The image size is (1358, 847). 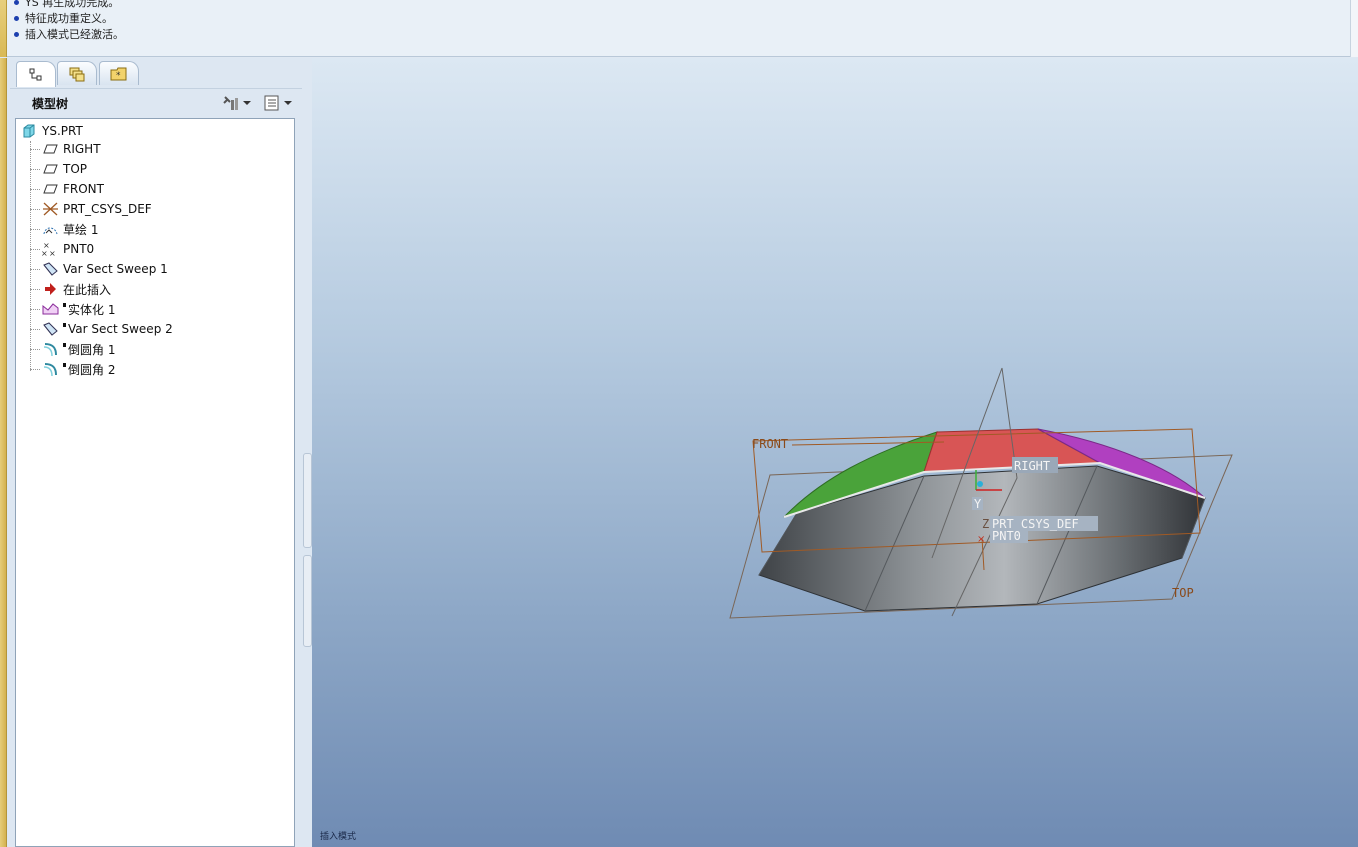 I want to click on tree-item: 倒圆角 1, so click(x=72, y=349).